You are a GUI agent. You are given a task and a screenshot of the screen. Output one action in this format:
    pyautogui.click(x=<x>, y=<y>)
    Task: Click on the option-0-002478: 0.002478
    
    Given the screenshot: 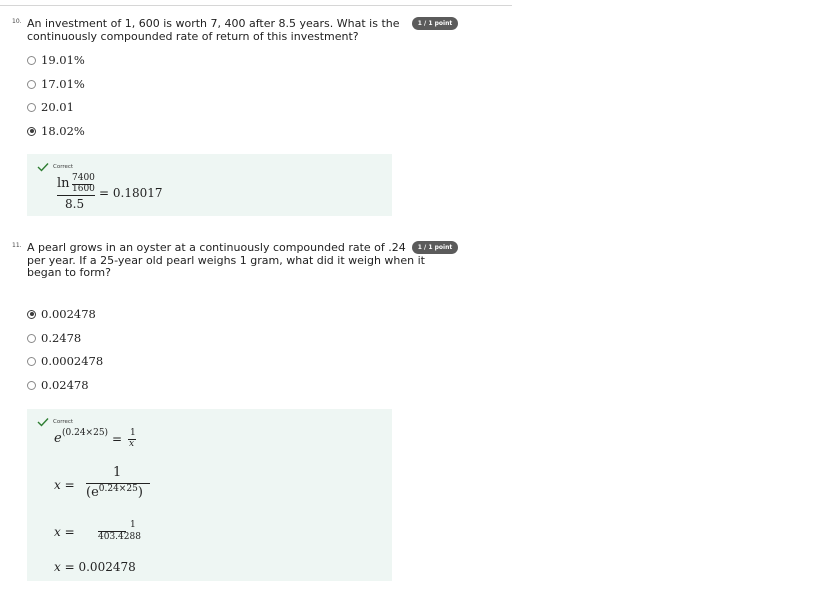 What is the action you would take?
    pyautogui.click(x=61, y=314)
    